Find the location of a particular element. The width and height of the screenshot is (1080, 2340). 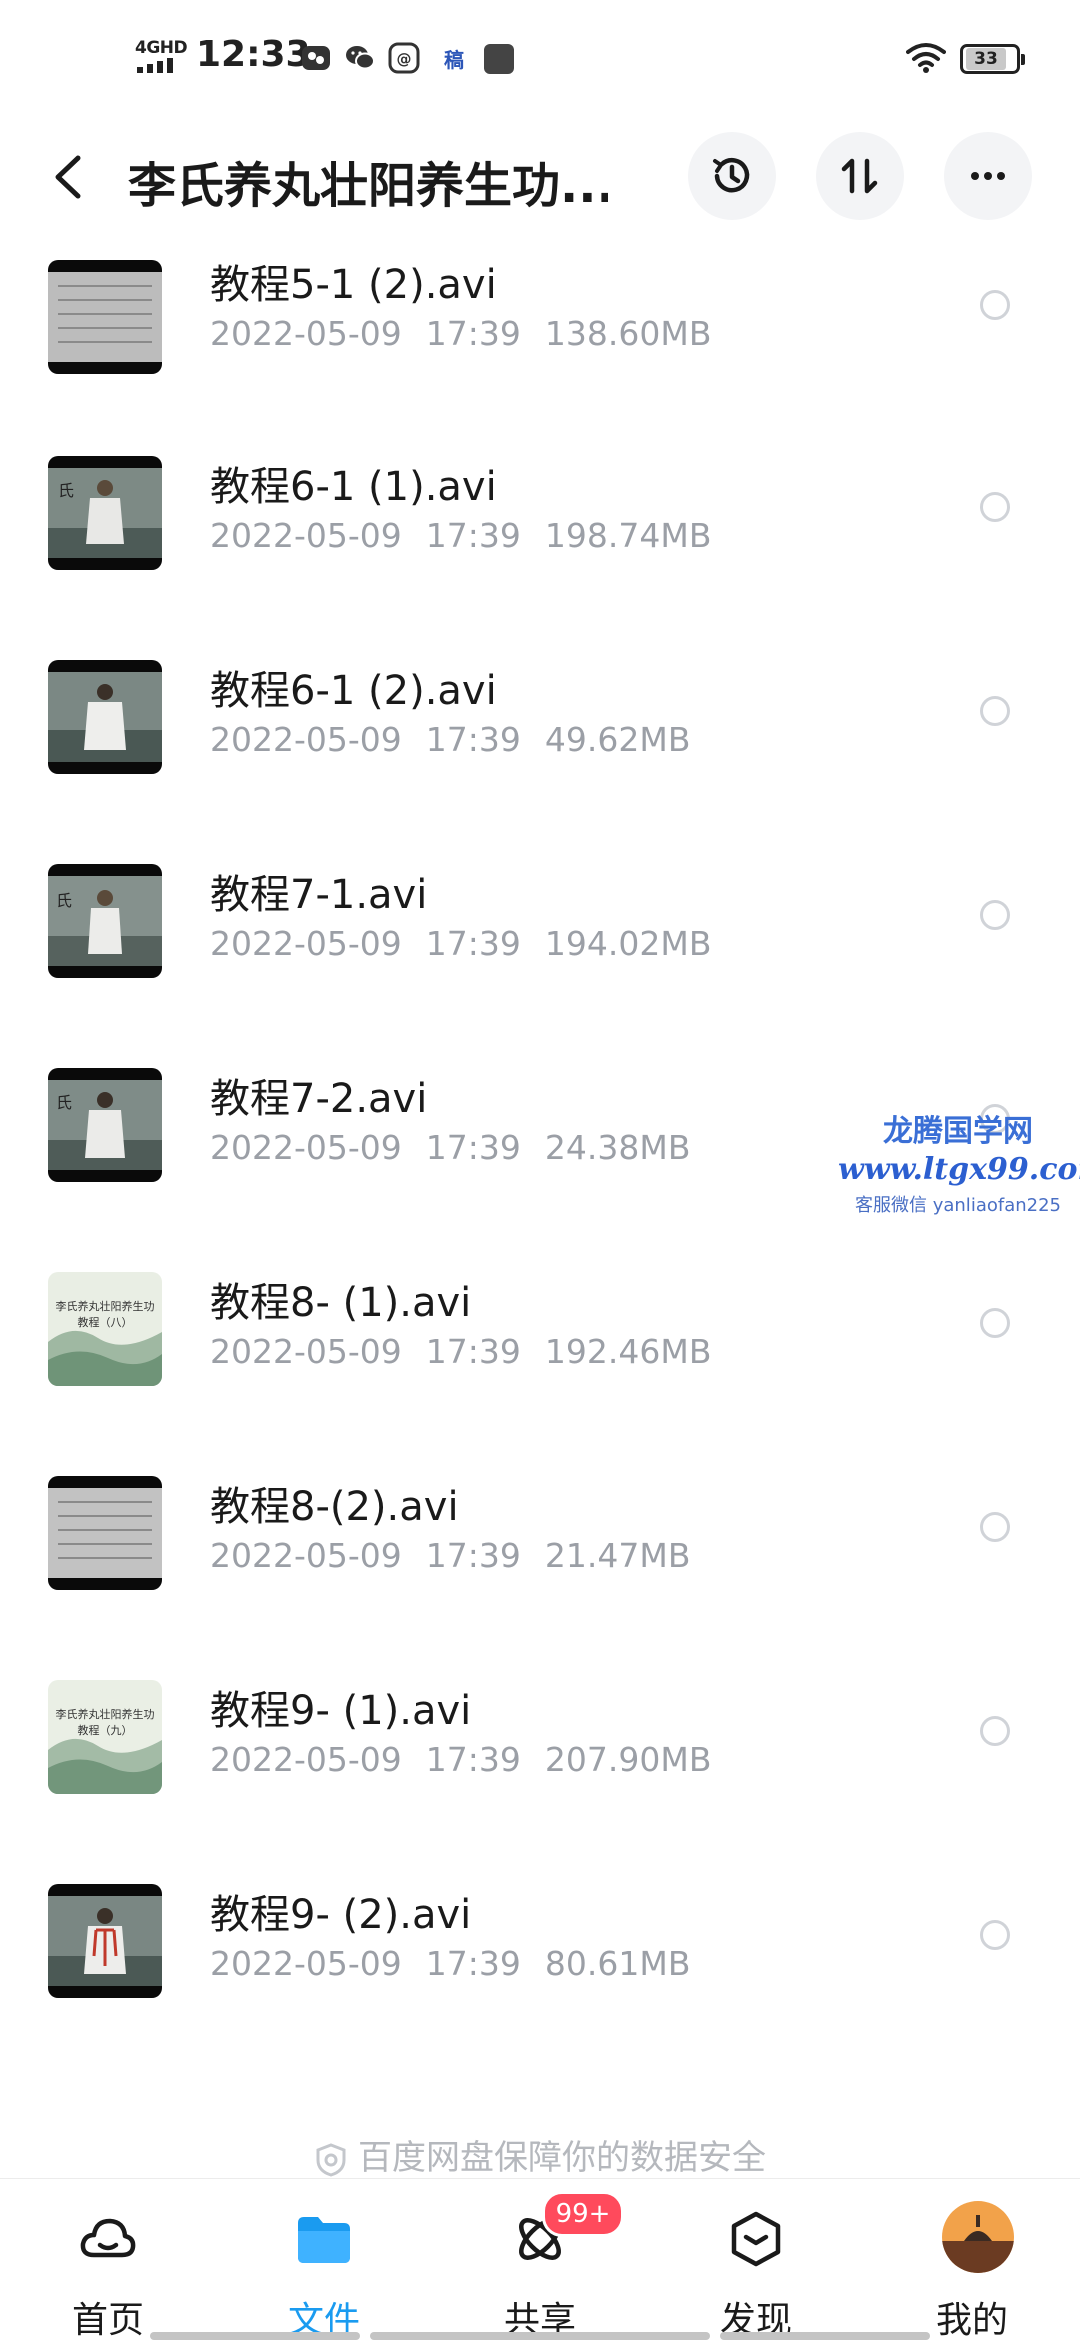

list-item: 教程8-(2).avi 2022-05-09 17:39 21.47MB is located at coordinates (540, 1562).